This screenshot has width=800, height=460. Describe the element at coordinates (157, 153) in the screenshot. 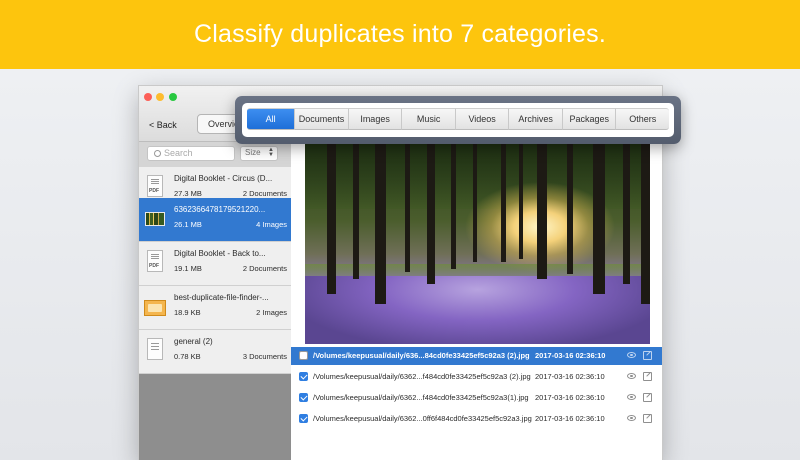

I see `search-icon` at that location.